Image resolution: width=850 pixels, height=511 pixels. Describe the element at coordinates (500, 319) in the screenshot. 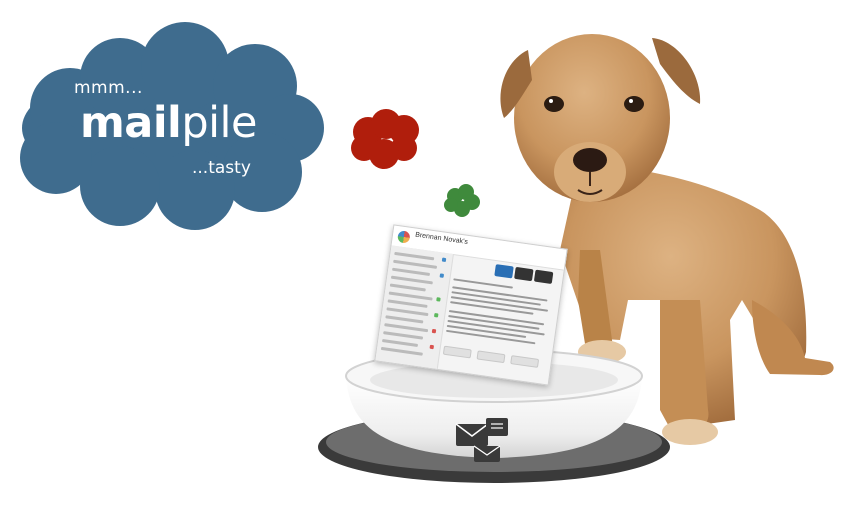

I see `screenshot-message-body` at that location.